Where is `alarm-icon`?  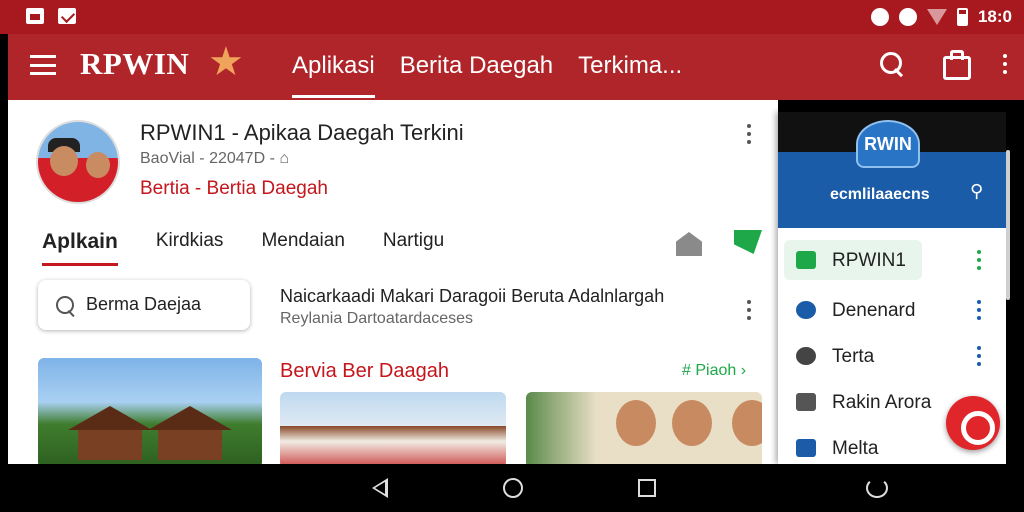
alarm-icon is located at coordinates (879, 17).